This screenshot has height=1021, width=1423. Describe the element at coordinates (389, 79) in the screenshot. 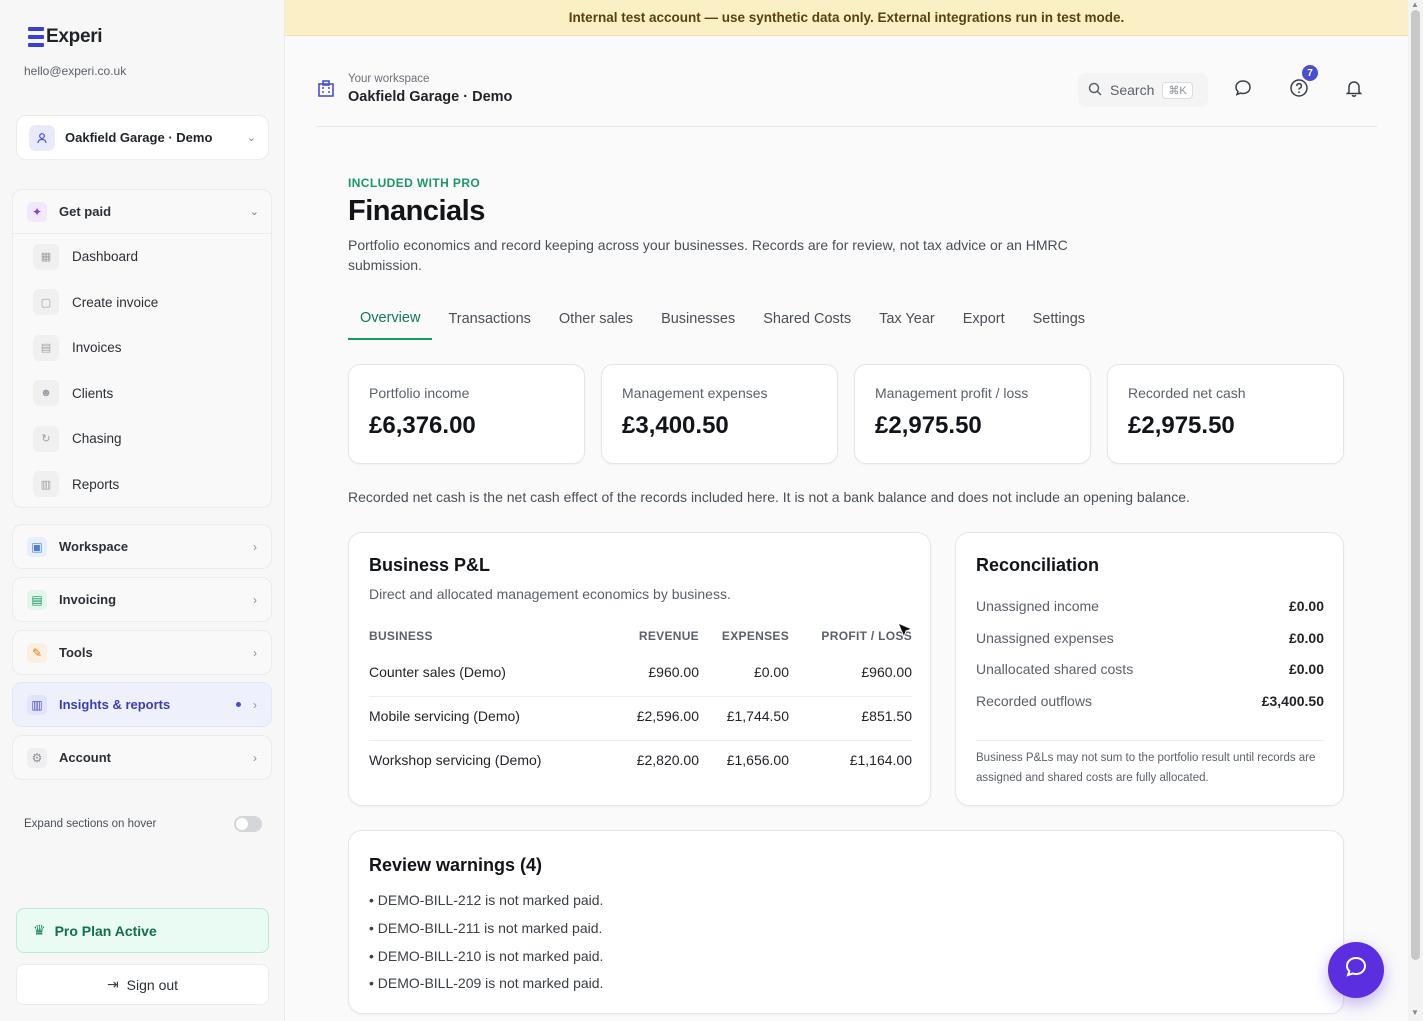

I see `workspace-eyebrow: Your workspace` at that location.